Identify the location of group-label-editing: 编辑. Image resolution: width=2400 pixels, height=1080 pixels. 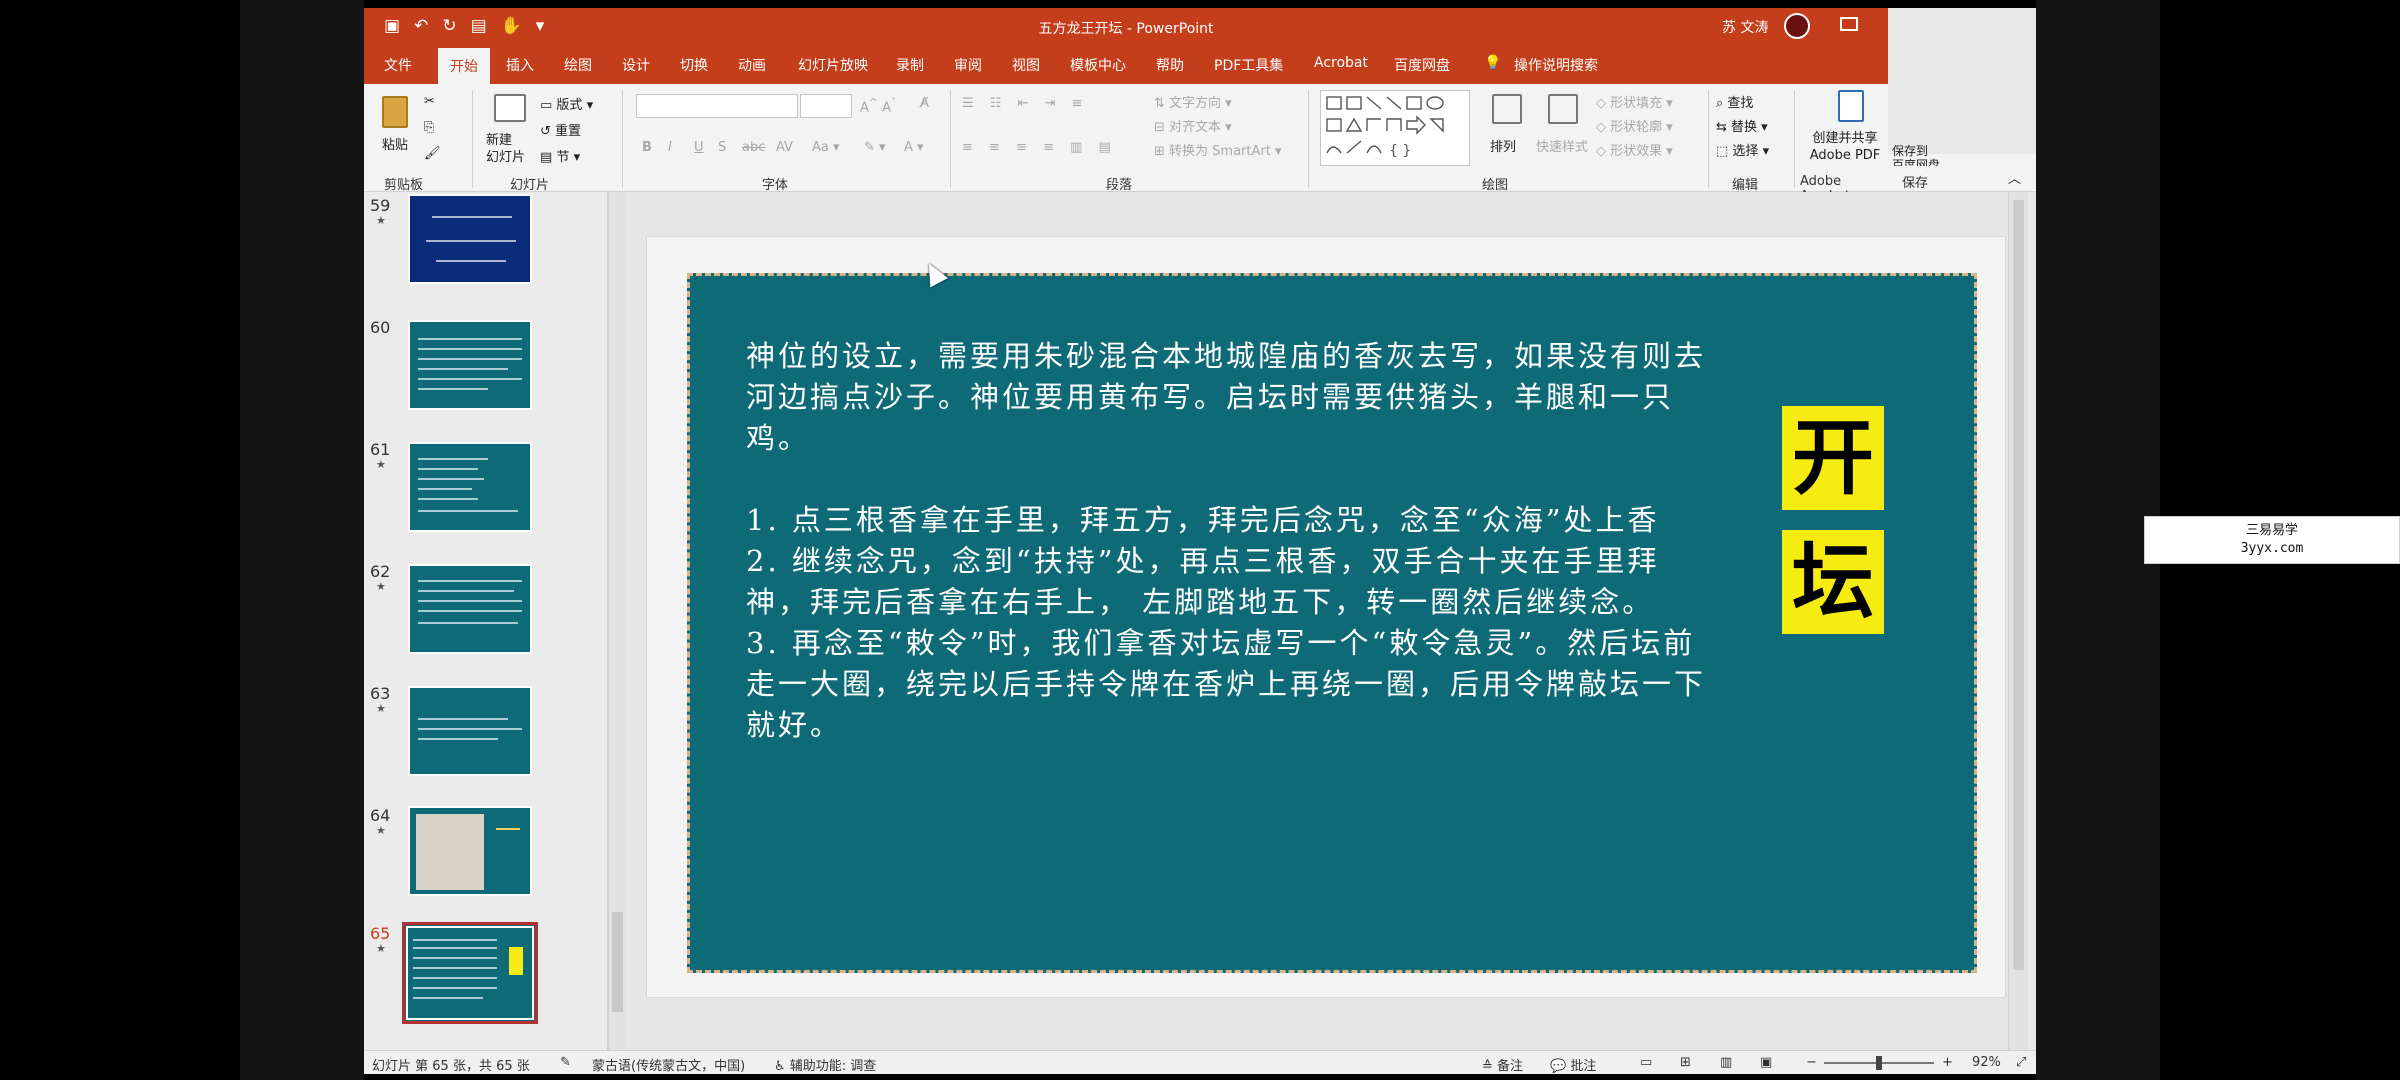
(1745, 185).